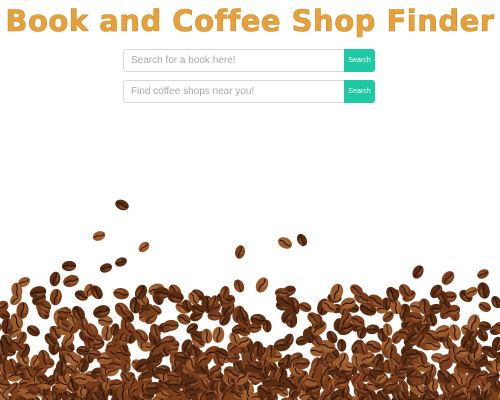 This screenshot has height=400, width=500. Describe the element at coordinates (359, 60) in the screenshot. I see `book-search-button: Search` at that location.